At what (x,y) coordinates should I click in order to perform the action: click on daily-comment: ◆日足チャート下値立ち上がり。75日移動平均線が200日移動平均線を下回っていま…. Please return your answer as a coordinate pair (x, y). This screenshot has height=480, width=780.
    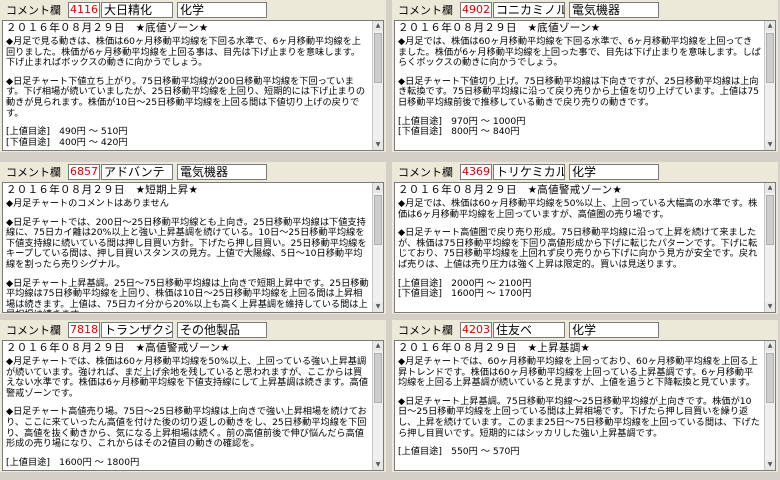
    Looking at the image, I should click on (186, 97).